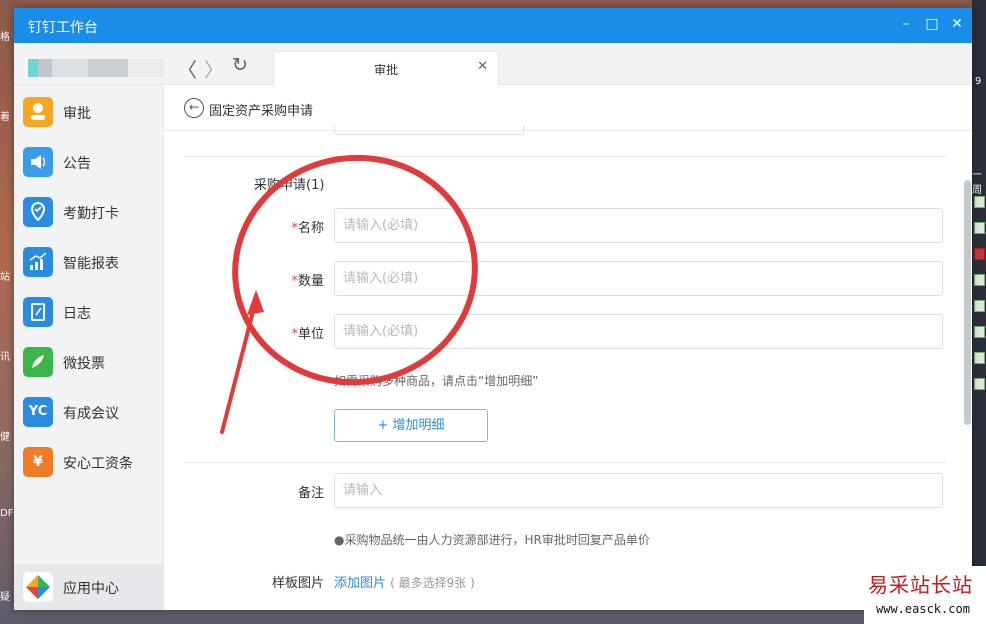  What do you see at coordinates (418, 425) in the screenshot?
I see `add-detail-label: 增加明细` at bounding box center [418, 425].